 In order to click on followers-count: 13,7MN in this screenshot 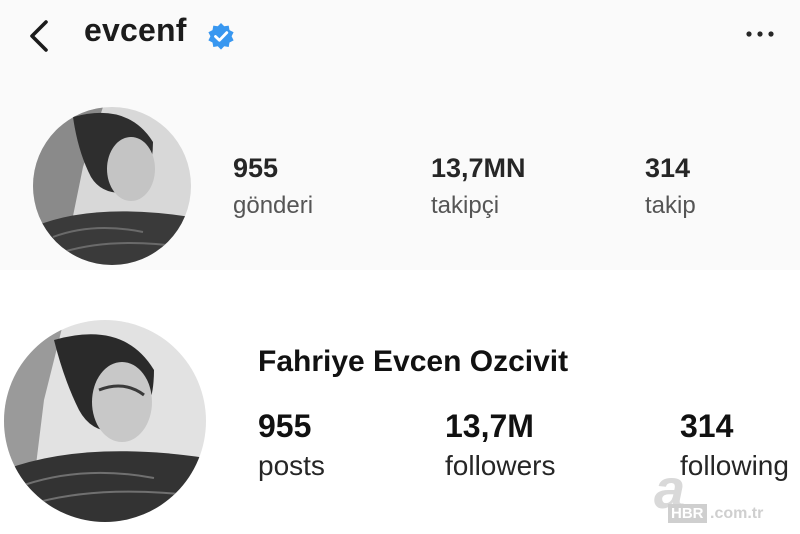, I will do `click(478, 168)`.